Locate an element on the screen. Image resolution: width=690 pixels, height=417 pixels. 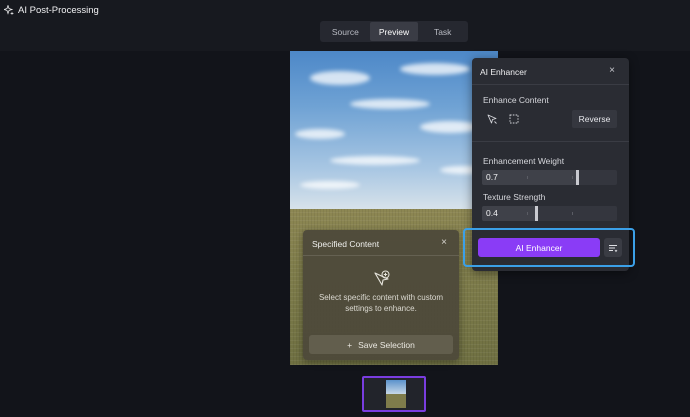
specified-content-title: Specified Content is located at coordinates (346, 244).